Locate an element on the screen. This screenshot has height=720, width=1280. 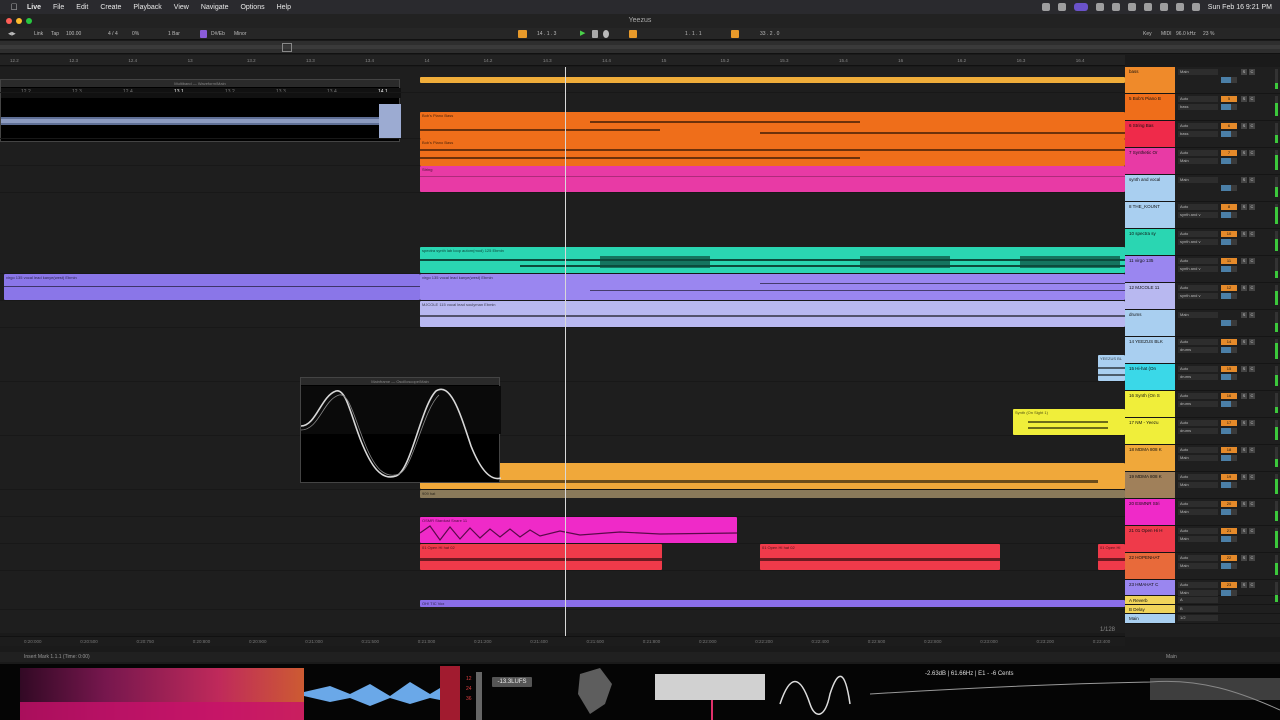
track-name: 16 Synth (On S is located at coordinates (1152, 395).